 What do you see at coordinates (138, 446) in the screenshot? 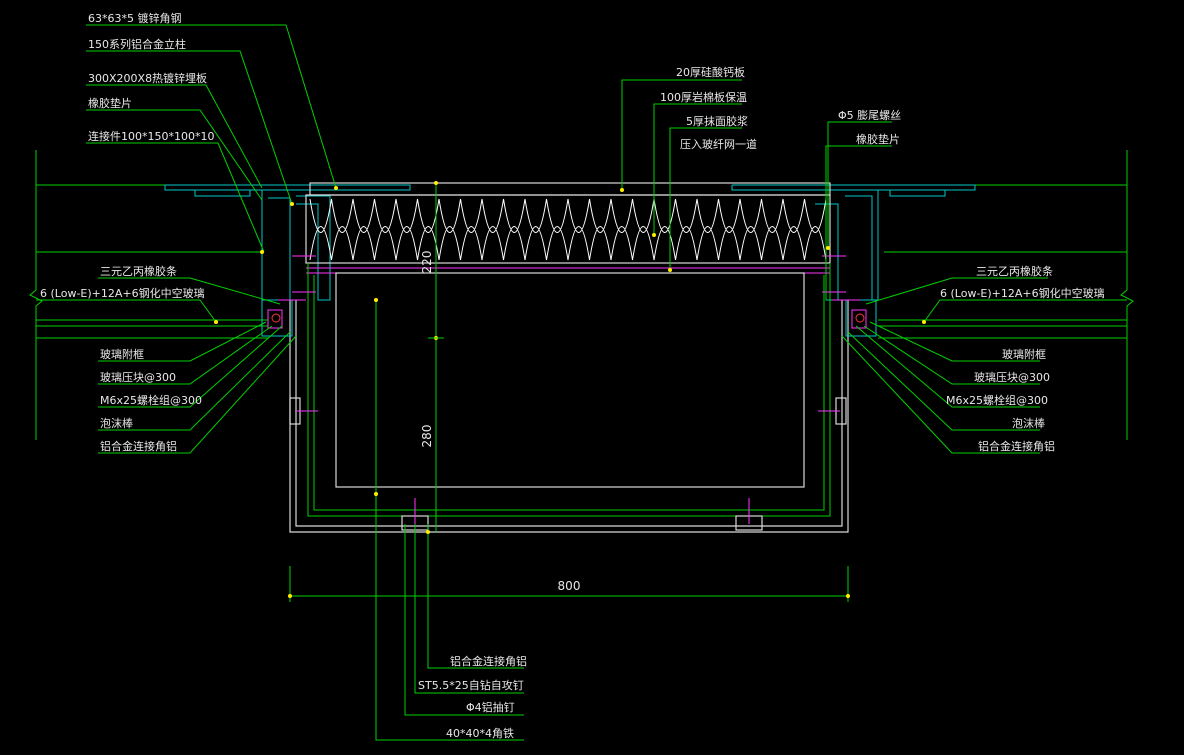
I see `label-angle-alu-left: 铝合金连接角铝` at bounding box center [138, 446].